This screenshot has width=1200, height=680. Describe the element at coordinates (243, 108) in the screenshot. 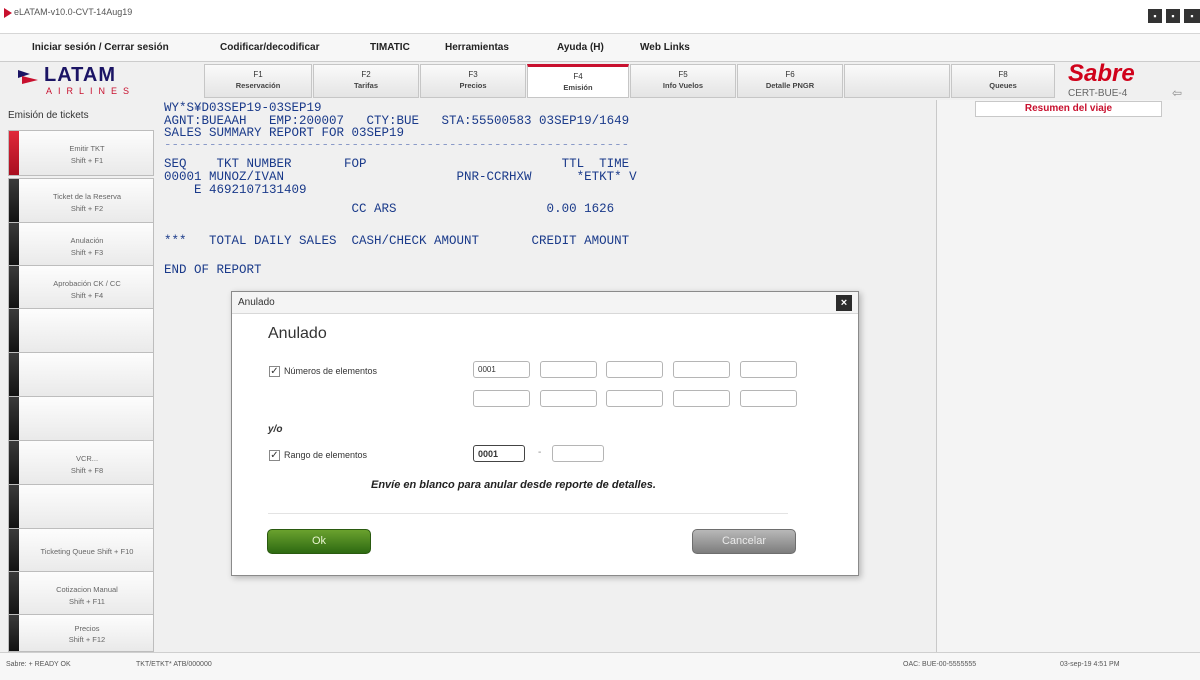

I see `terminal-line: WY*S¥D03SEP19-03SEP19` at that location.